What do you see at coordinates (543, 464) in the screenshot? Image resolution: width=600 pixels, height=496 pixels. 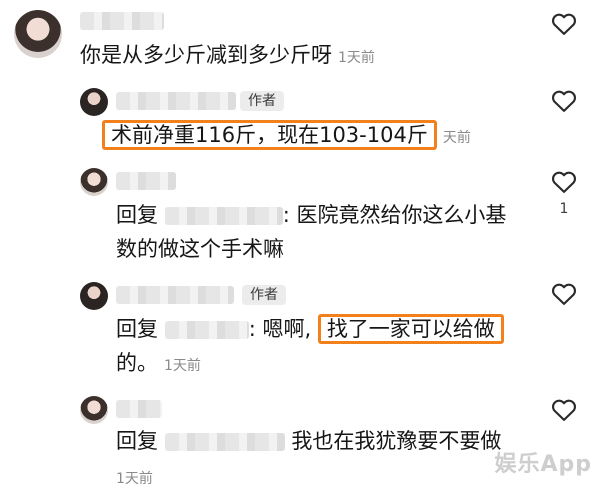 I see `watermark: 娱乐App` at bounding box center [543, 464].